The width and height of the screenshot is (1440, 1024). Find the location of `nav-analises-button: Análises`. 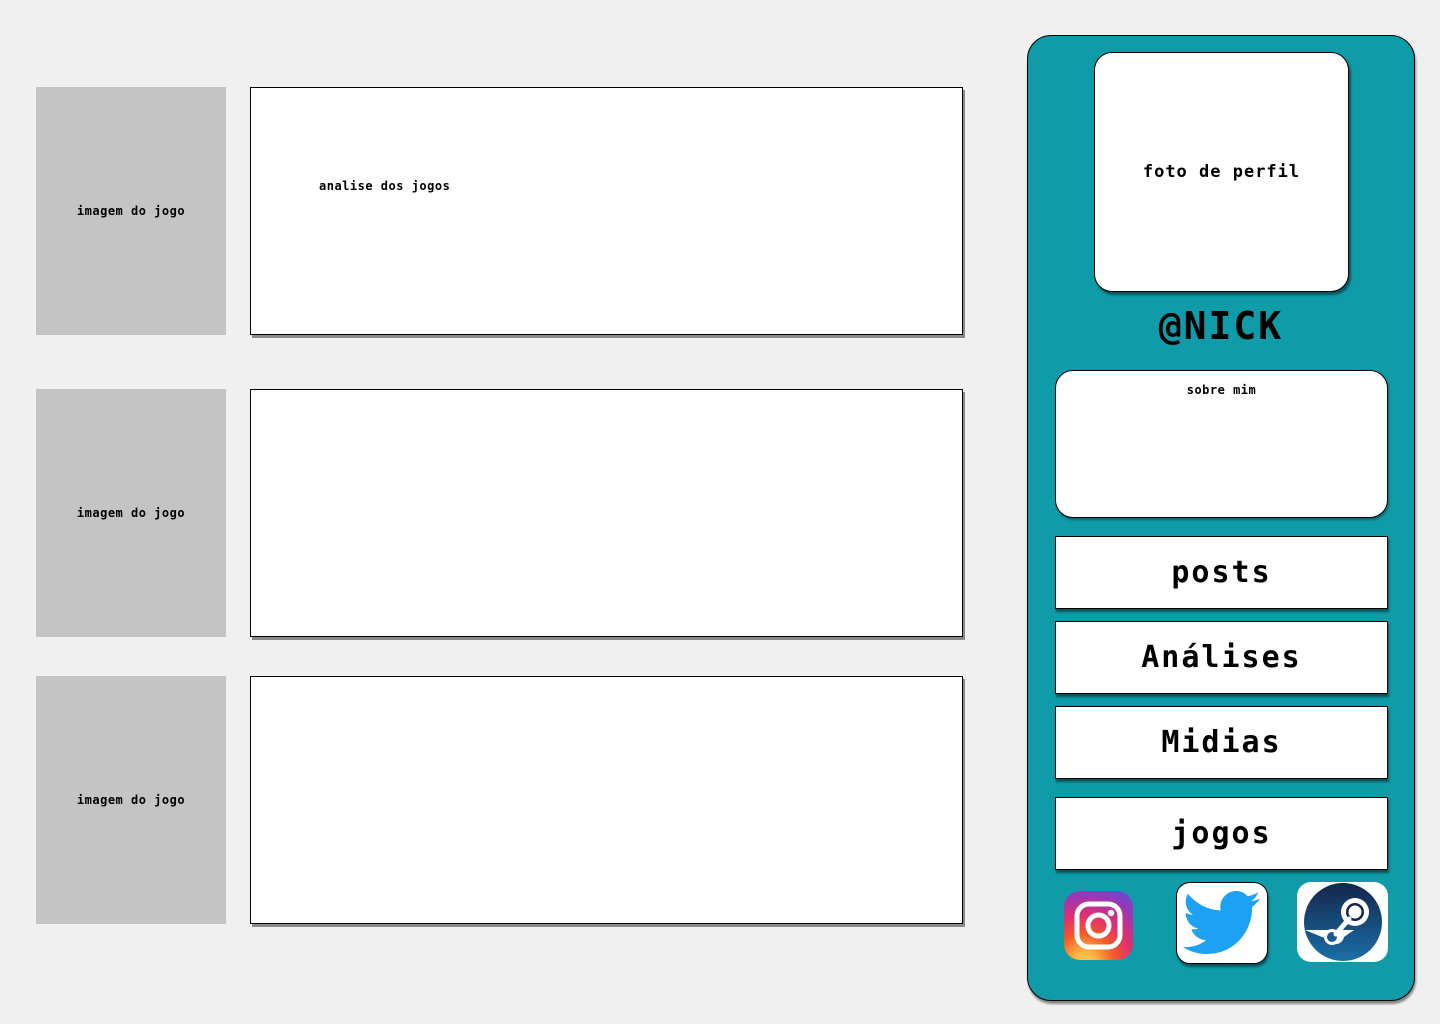

nav-analises-button: Análises is located at coordinates (1221, 657).